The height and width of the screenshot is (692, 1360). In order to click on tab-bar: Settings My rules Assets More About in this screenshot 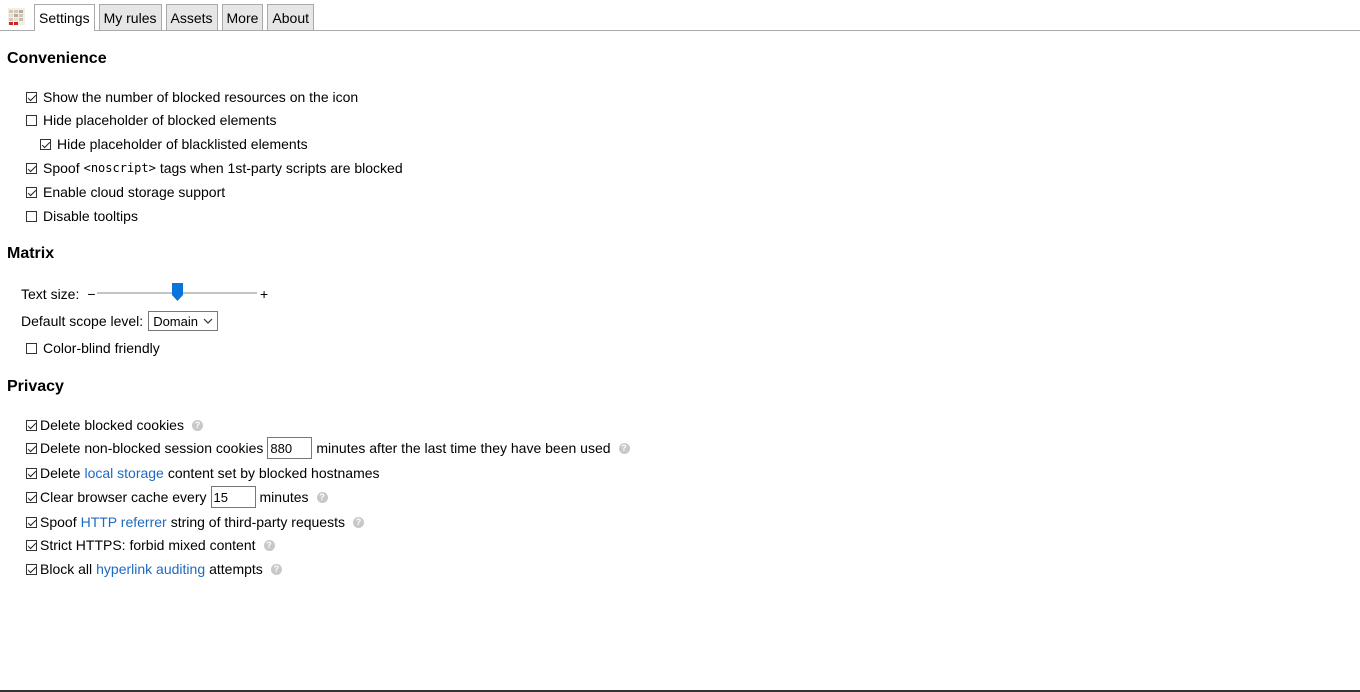, I will do `click(680, 15)`.